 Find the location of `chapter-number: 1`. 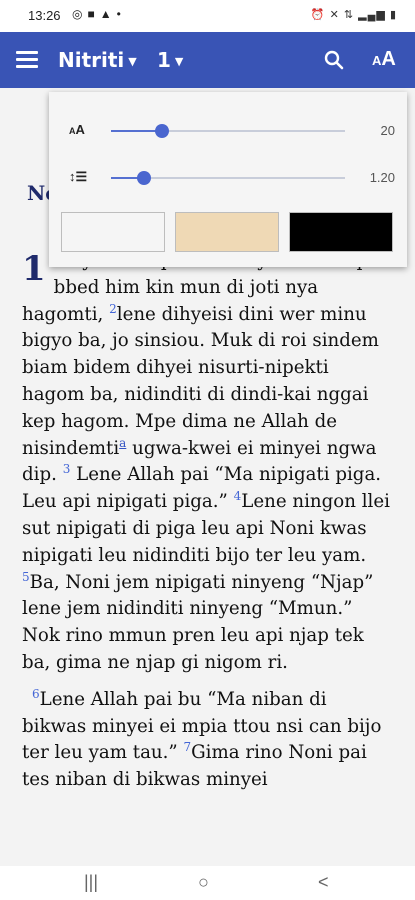

chapter-number: 1 is located at coordinates (164, 60).